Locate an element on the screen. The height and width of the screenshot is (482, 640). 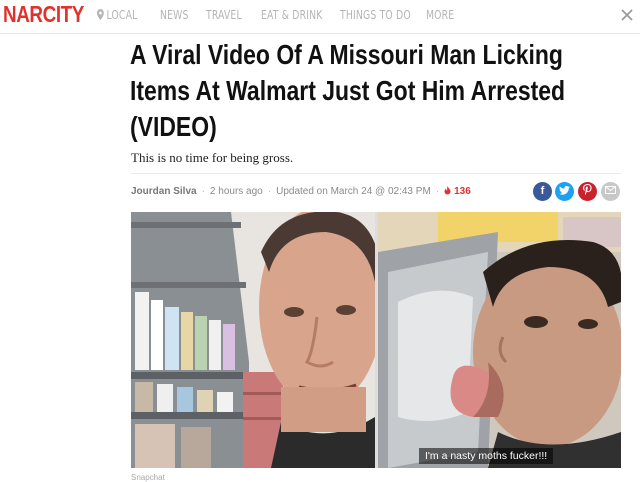
facebook-share-button: f is located at coordinates (542, 191).